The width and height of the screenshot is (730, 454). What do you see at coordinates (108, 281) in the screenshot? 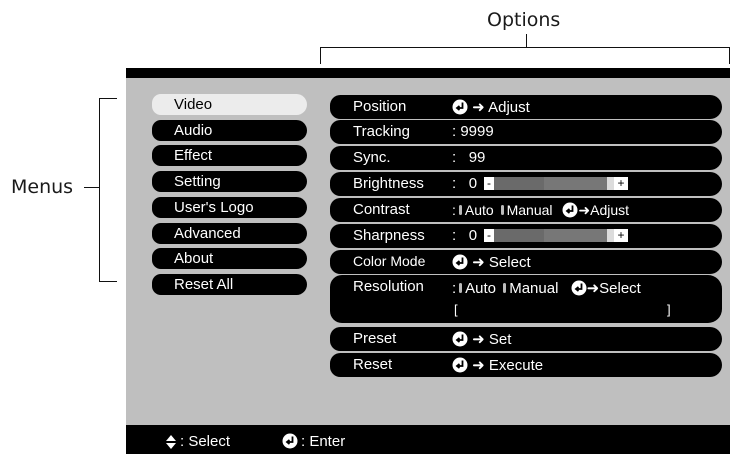
I see `menus-bracket-bottom-tick` at bounding box center [108, 281].